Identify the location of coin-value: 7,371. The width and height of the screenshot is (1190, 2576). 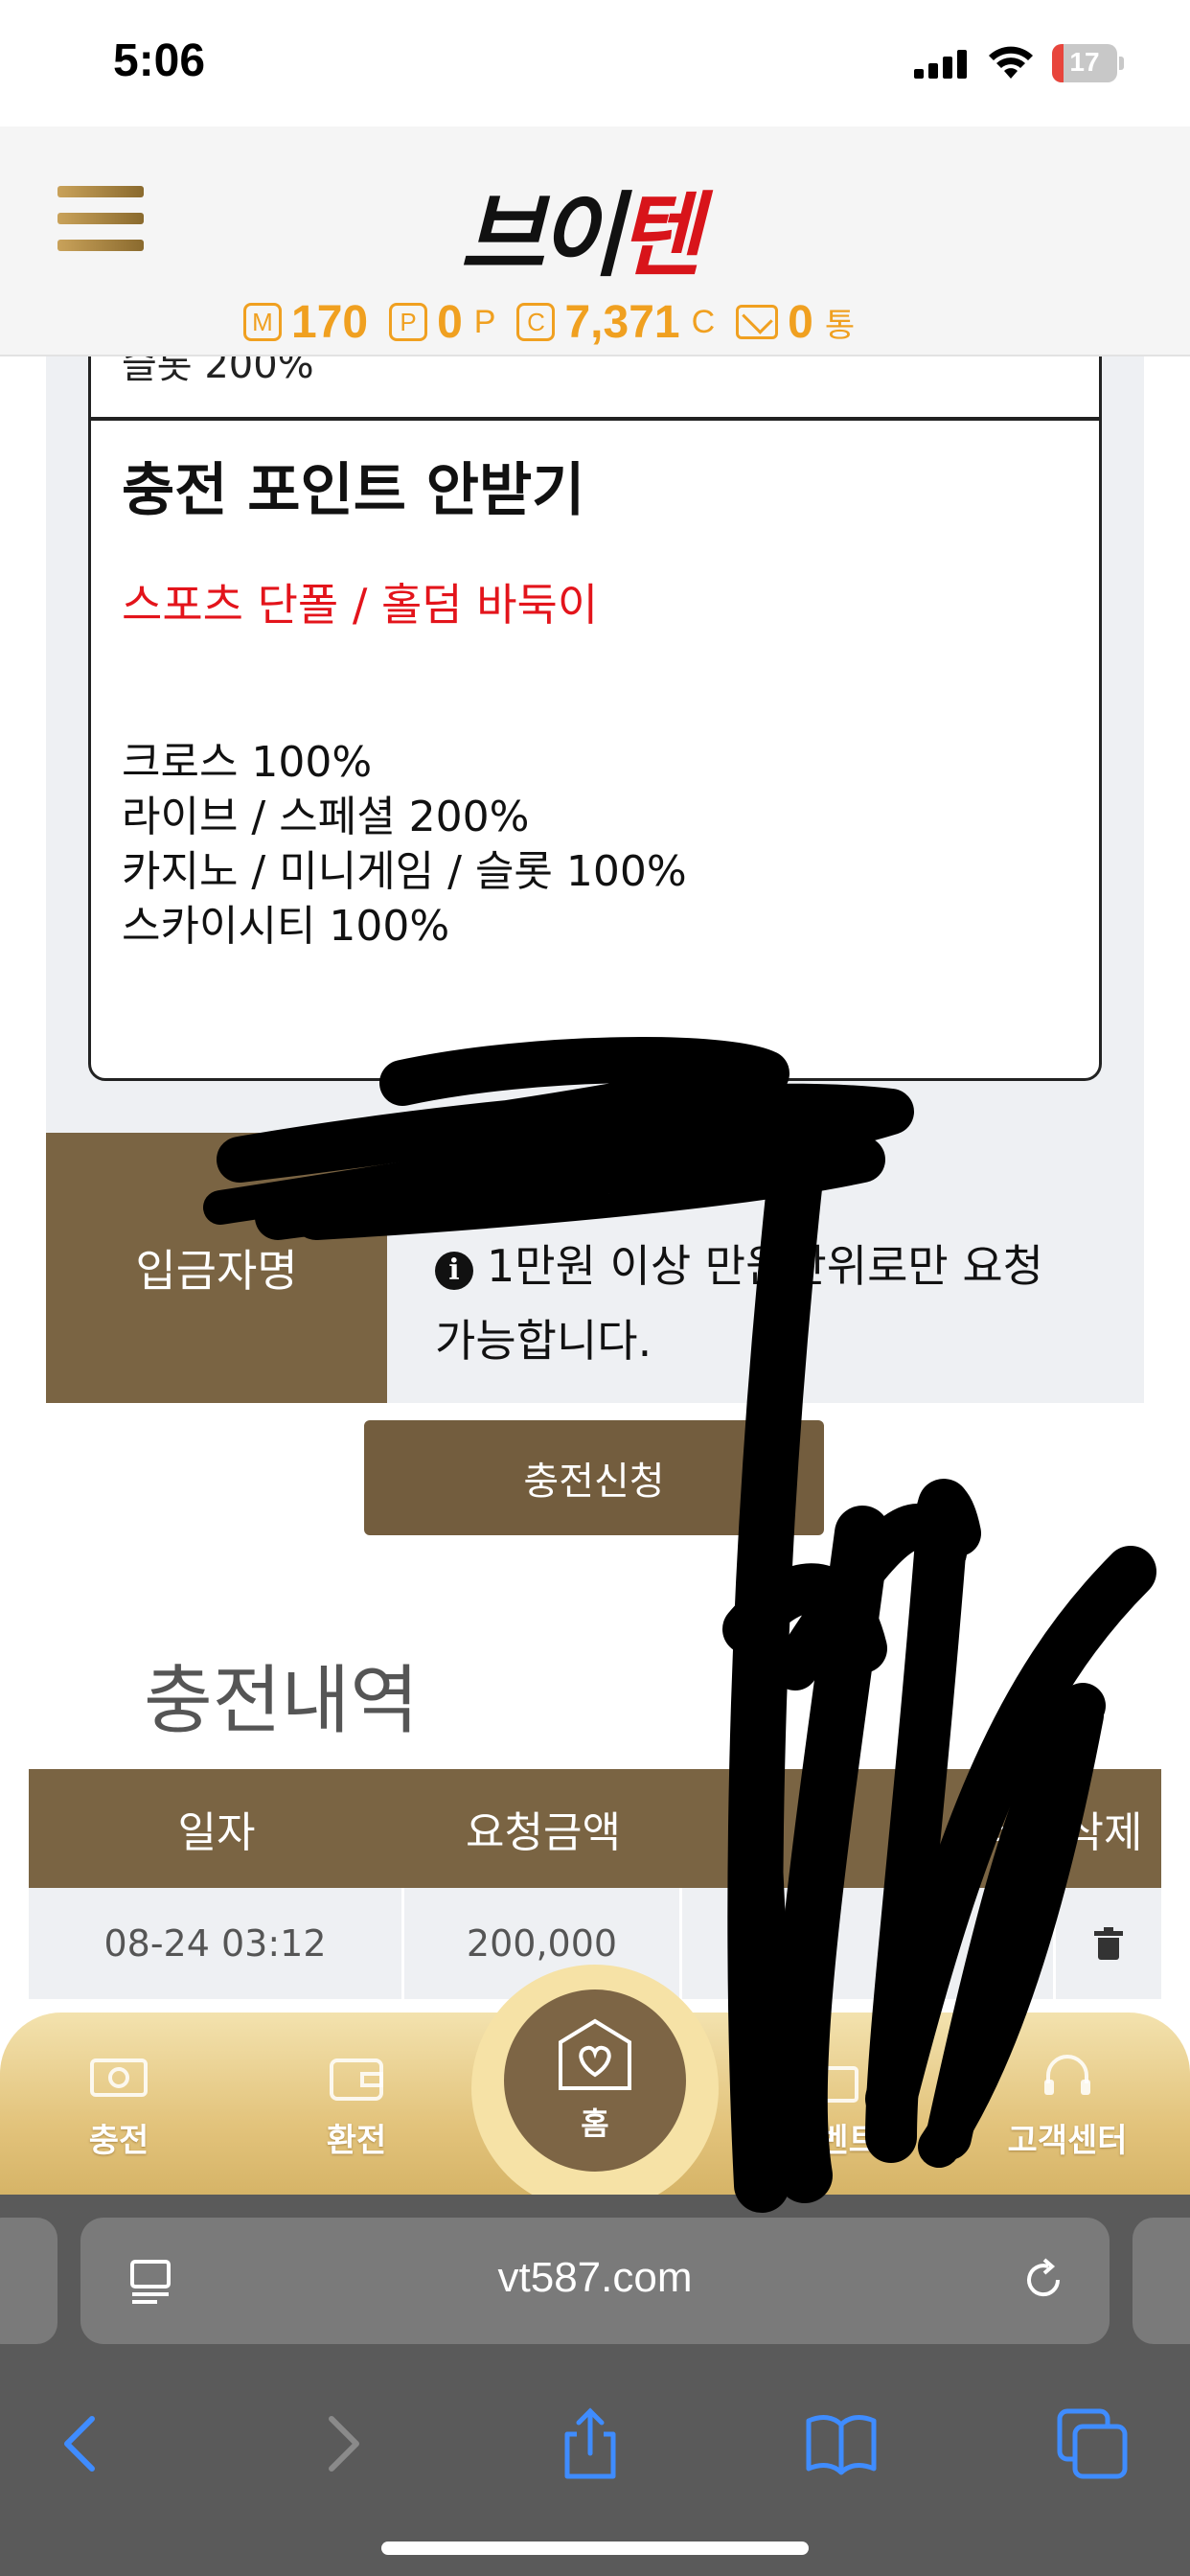
(622, 322).